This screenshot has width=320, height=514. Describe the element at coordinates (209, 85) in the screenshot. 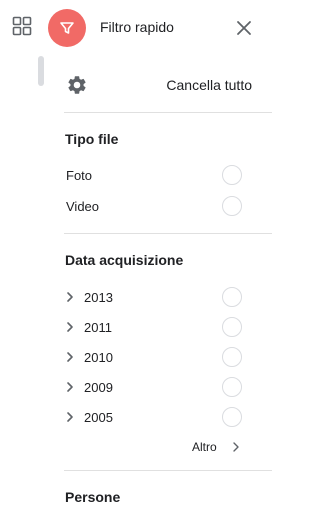

I see `clear-all-button: Cancella tutto` at that location.